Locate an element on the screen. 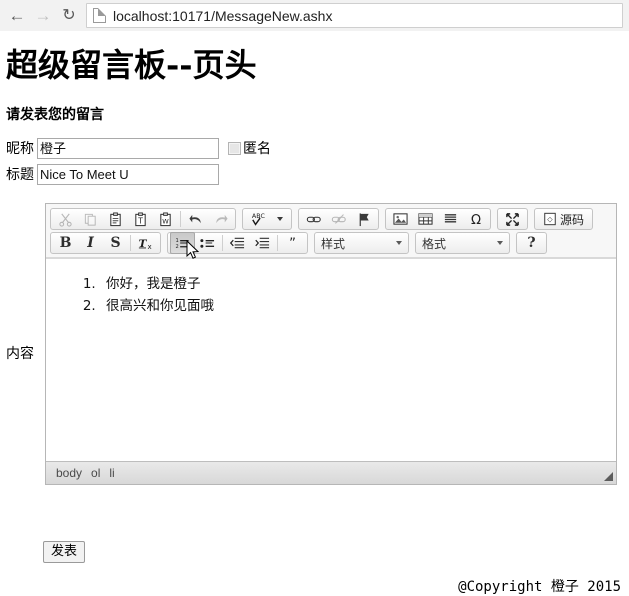  forward-icon: → is located at coordinates (43, 16).